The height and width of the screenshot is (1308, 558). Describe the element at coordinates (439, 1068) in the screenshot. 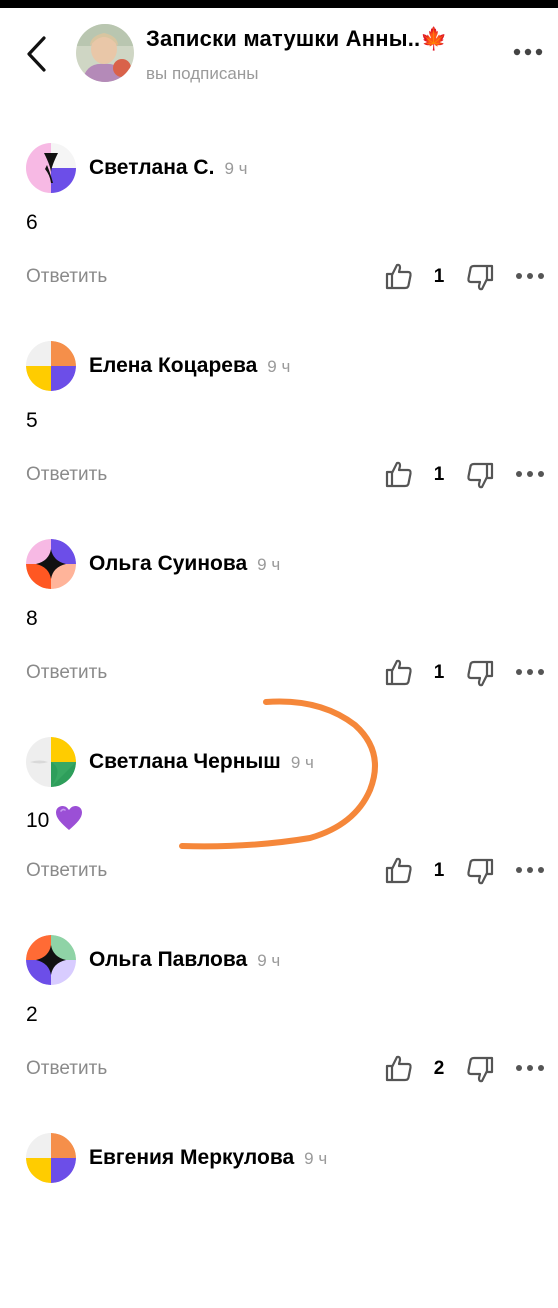

I see `like-count: 2` at that location.